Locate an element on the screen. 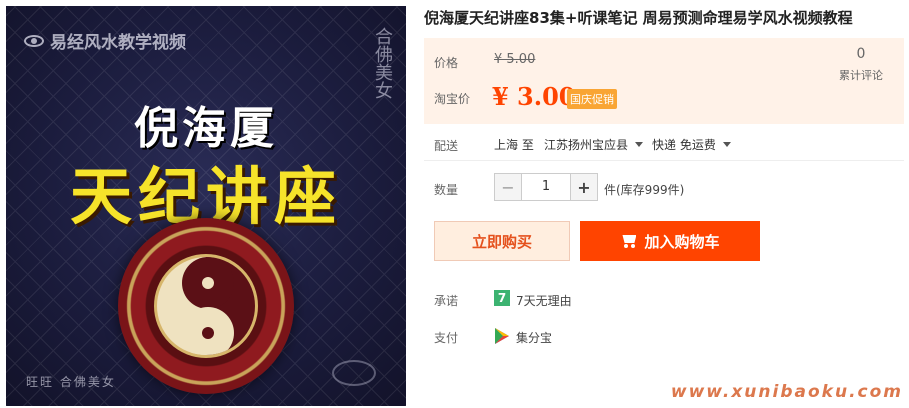  seven-day-return-icon: 7 is located at coordinates (502, 298).